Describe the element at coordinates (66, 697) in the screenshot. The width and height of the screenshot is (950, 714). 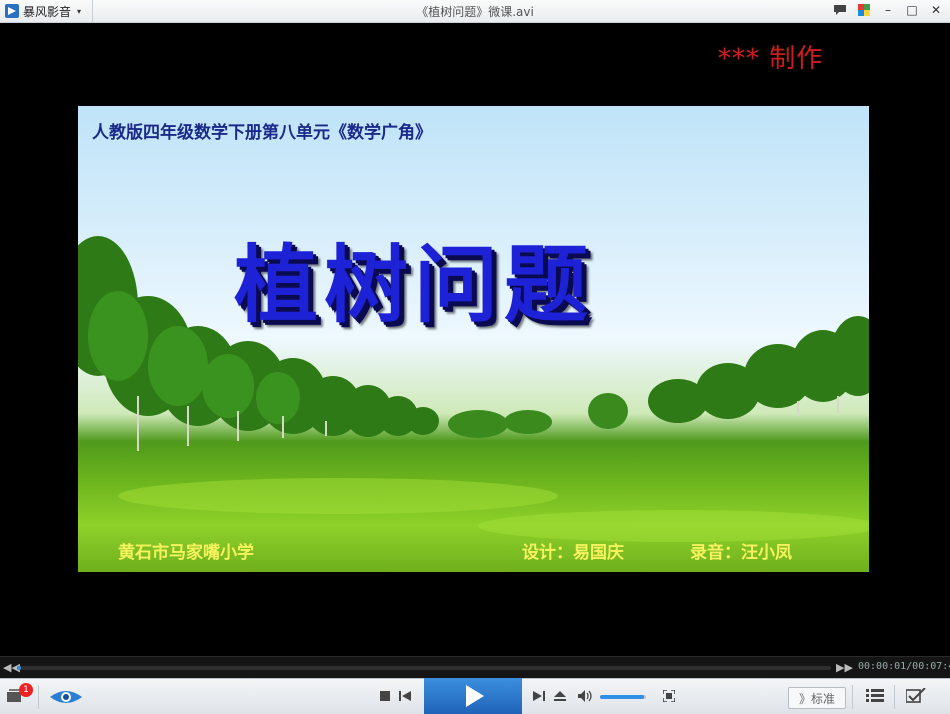
I see `eye-icon` at that location.